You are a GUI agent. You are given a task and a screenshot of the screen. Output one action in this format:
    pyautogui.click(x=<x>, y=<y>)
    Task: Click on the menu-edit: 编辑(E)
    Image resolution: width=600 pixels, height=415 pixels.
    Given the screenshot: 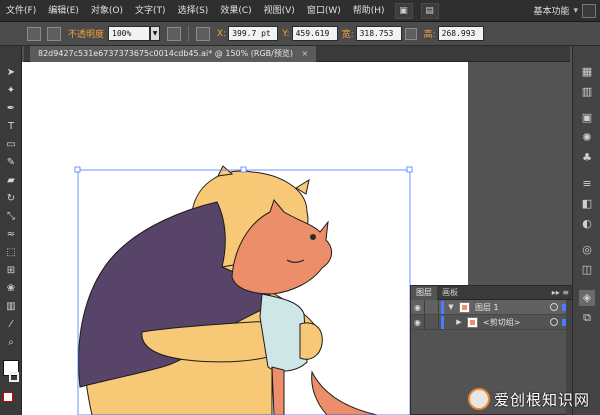 What is the action you would take?
    pyautogui.click(x=63, y=11)
    